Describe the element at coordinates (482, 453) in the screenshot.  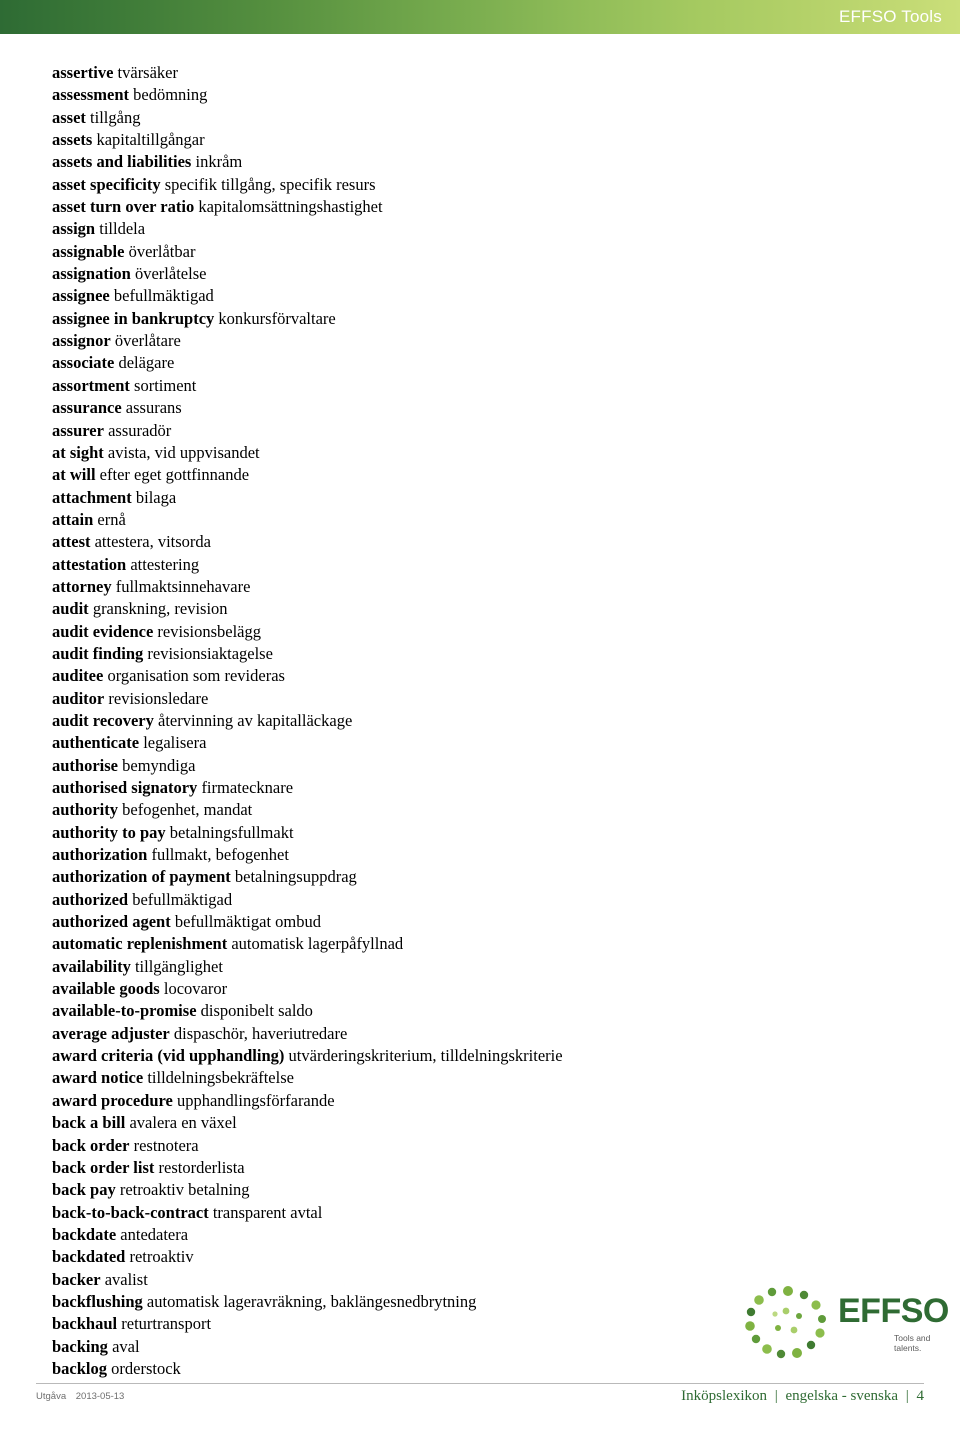
I see `glossary-entry: at sight avista, vid uppvisandet` at that location.